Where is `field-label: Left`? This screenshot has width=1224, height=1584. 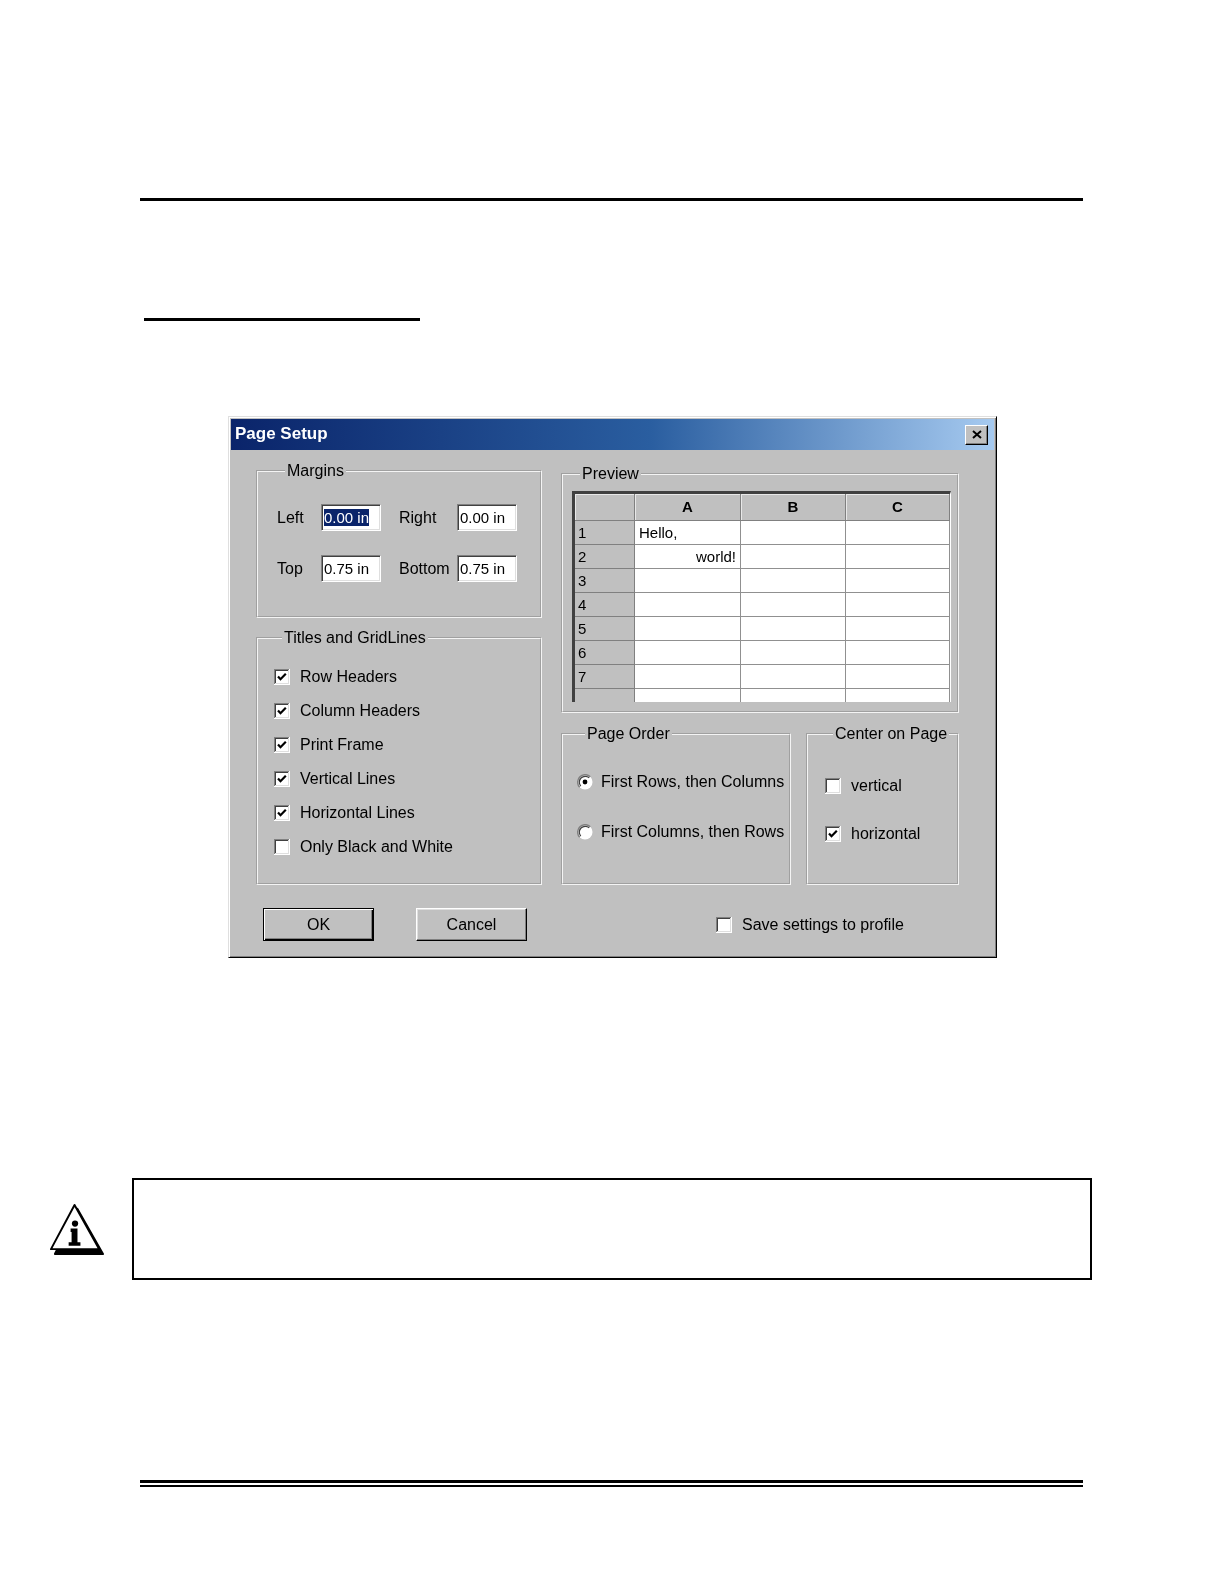 field-label: Left is located at coordinates (291, 517).